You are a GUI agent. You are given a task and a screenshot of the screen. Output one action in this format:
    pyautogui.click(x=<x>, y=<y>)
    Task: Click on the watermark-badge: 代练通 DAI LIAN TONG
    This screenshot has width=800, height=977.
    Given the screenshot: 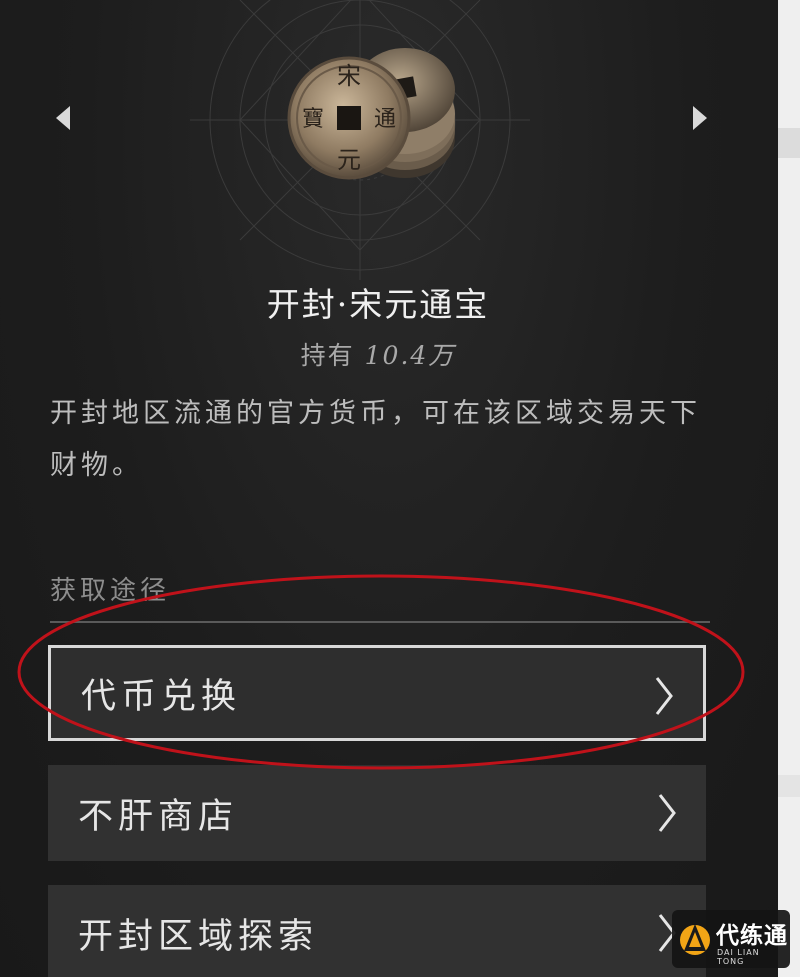 What is the action you would take?
    pyautogui.click(x=731, y=939)
    